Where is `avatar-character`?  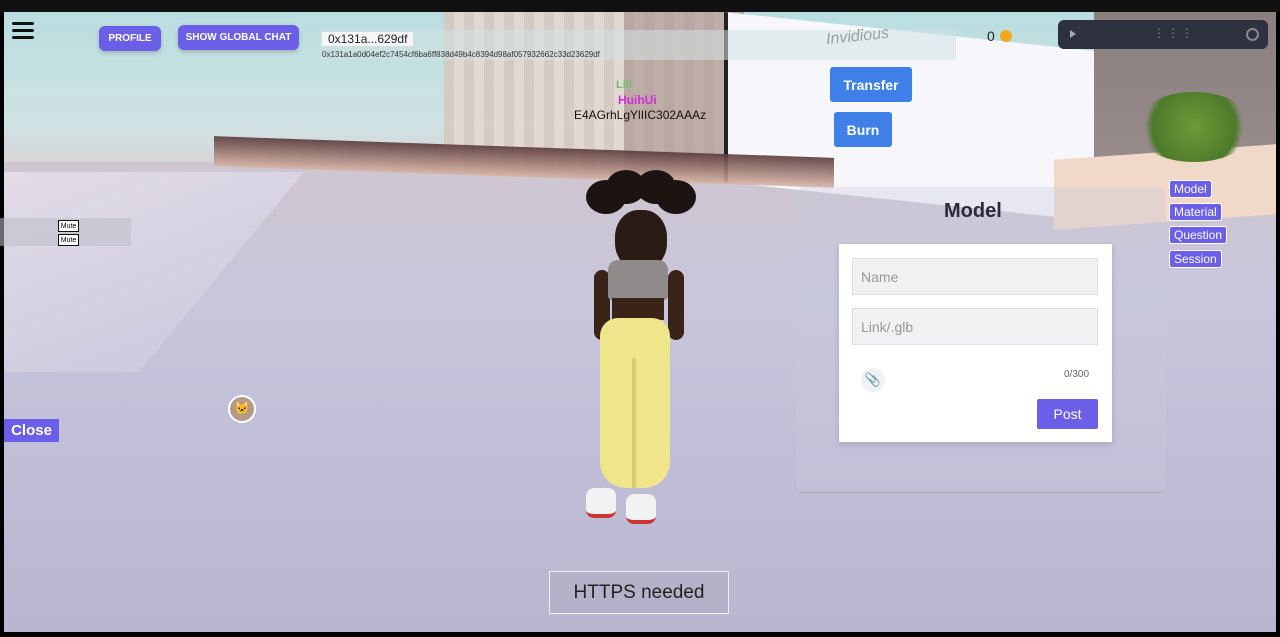
avatar-character is located at coordinates (642, 355).